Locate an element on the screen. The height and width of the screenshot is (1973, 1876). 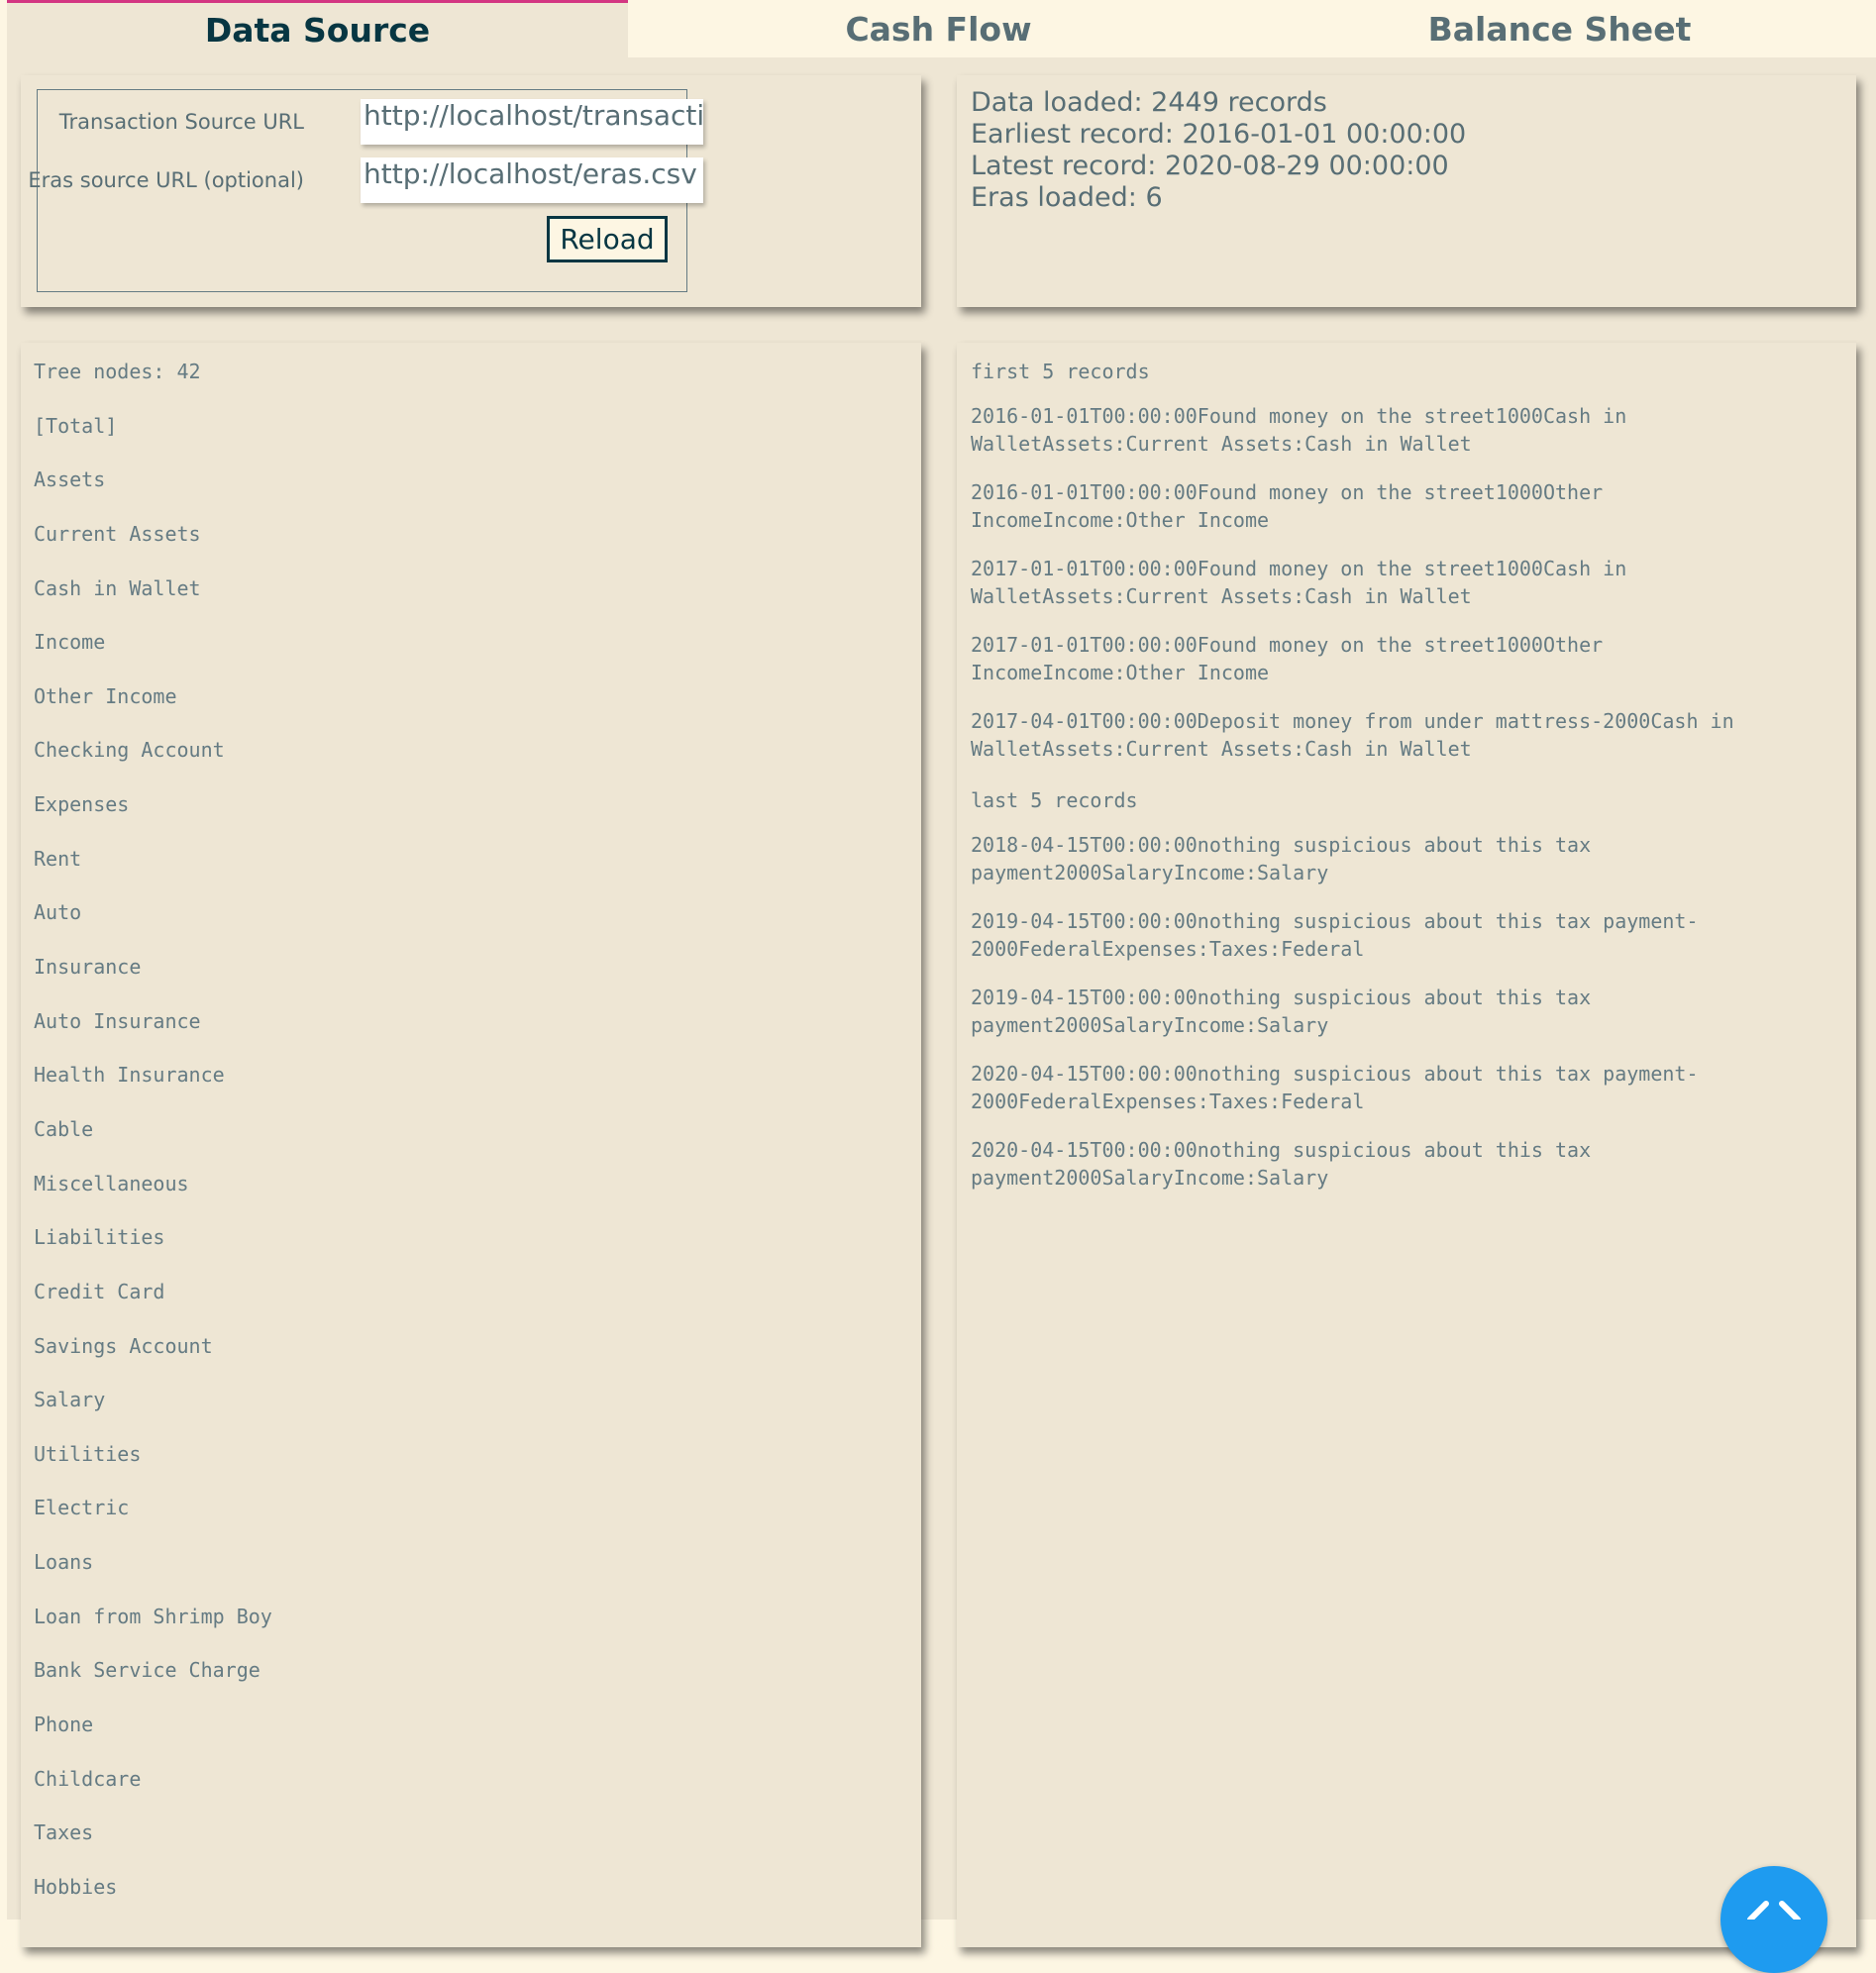
tree-item: Cash in Wallet is located at coordinates (117, 587).